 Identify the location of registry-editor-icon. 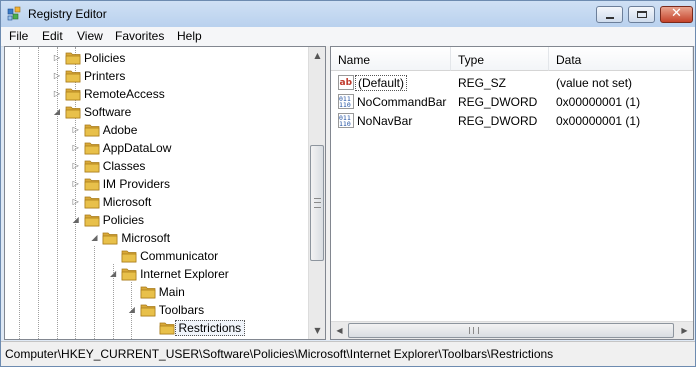
(14, 13).